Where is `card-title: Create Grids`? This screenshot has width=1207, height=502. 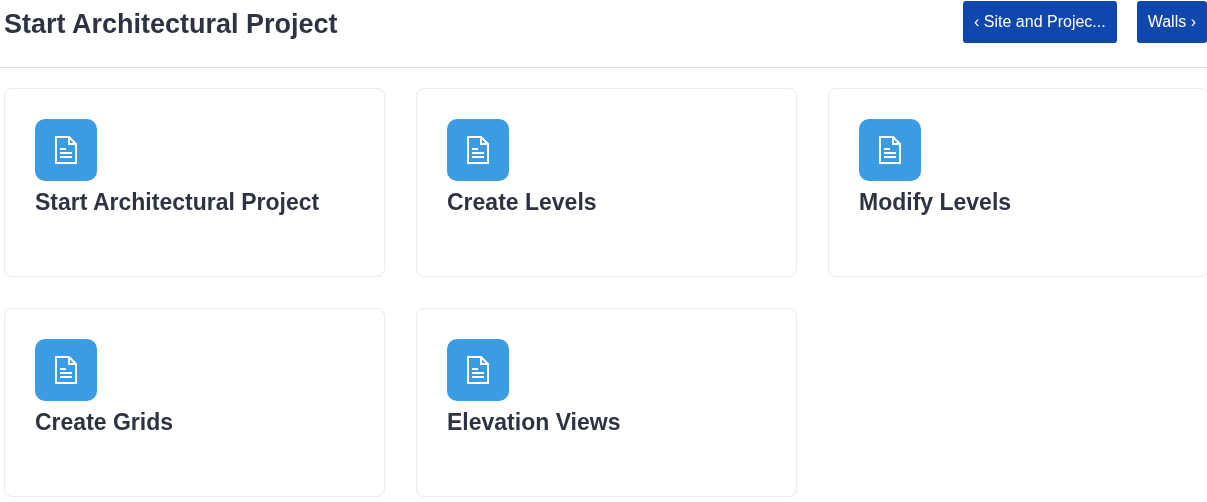
card-title: Create Grids is located at coordinates (104, 422).